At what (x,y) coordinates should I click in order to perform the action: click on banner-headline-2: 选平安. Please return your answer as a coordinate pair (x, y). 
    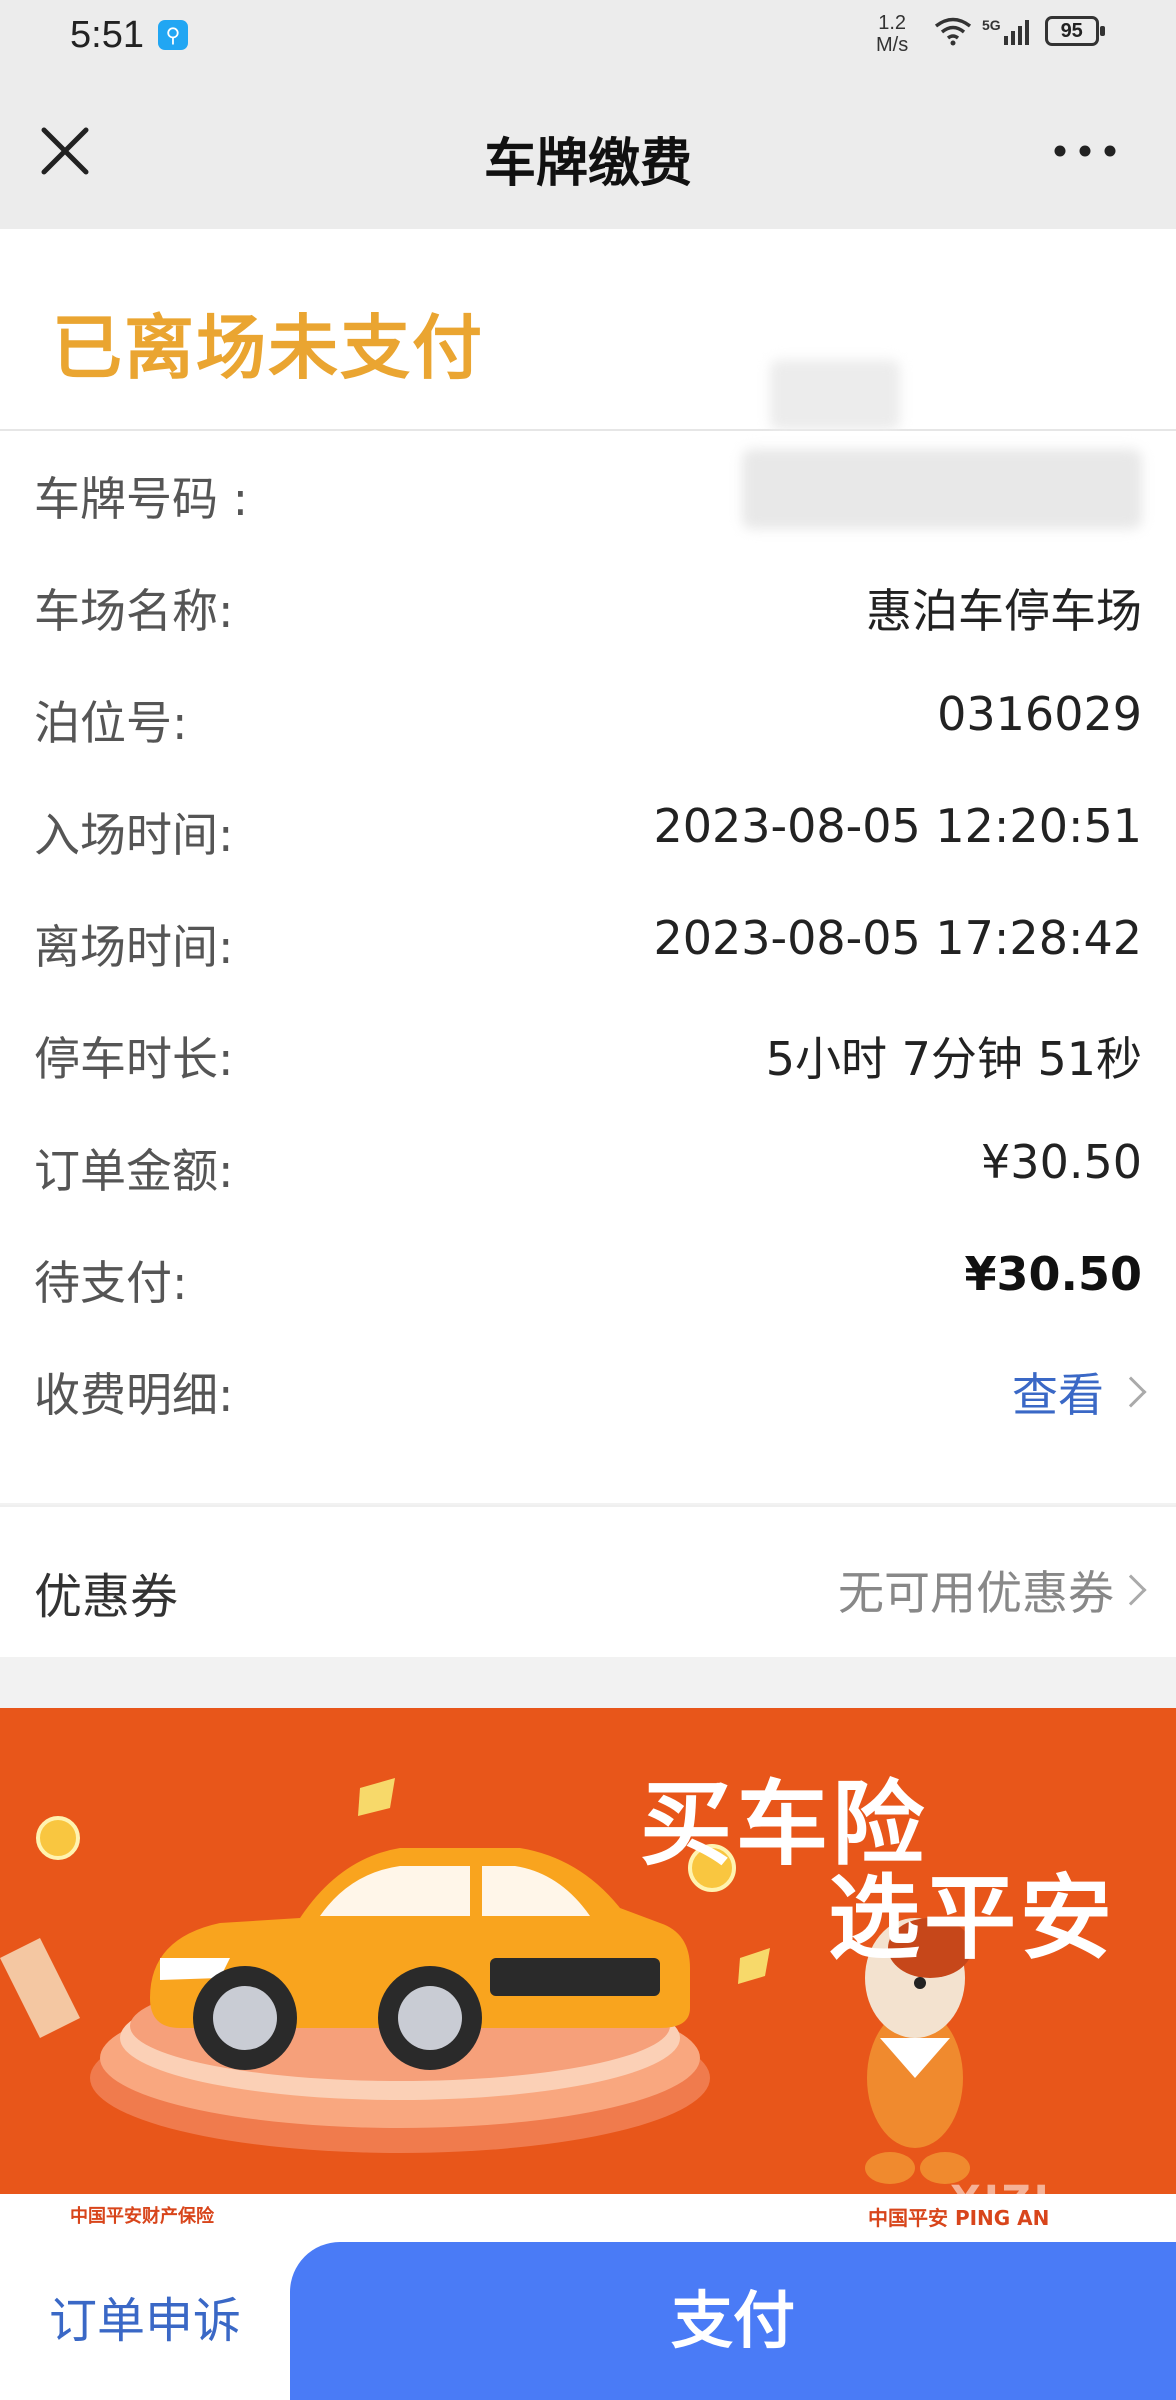
    Looking at the image, I should click on (972, 1918).